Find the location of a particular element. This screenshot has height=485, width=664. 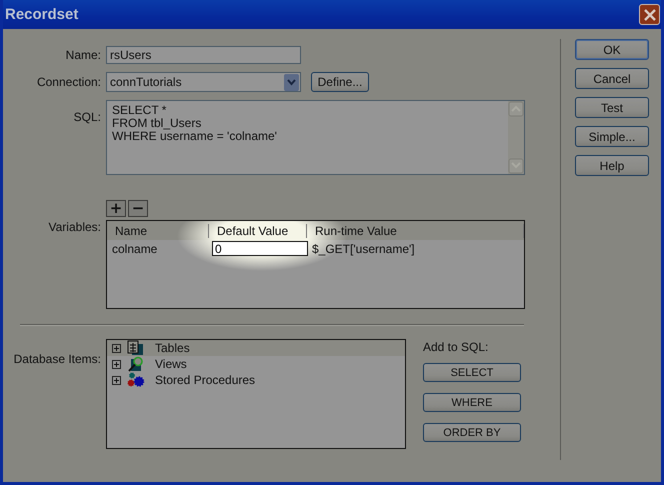

close-icon is located at coordinates (650, 14).